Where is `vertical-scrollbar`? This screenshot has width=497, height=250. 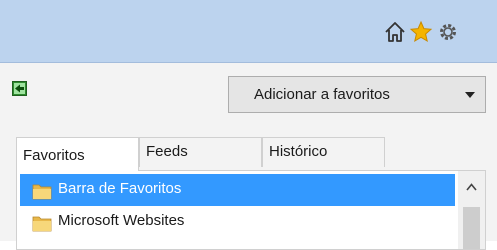 vertical-scrollbar is located at coordinates (471, 210).